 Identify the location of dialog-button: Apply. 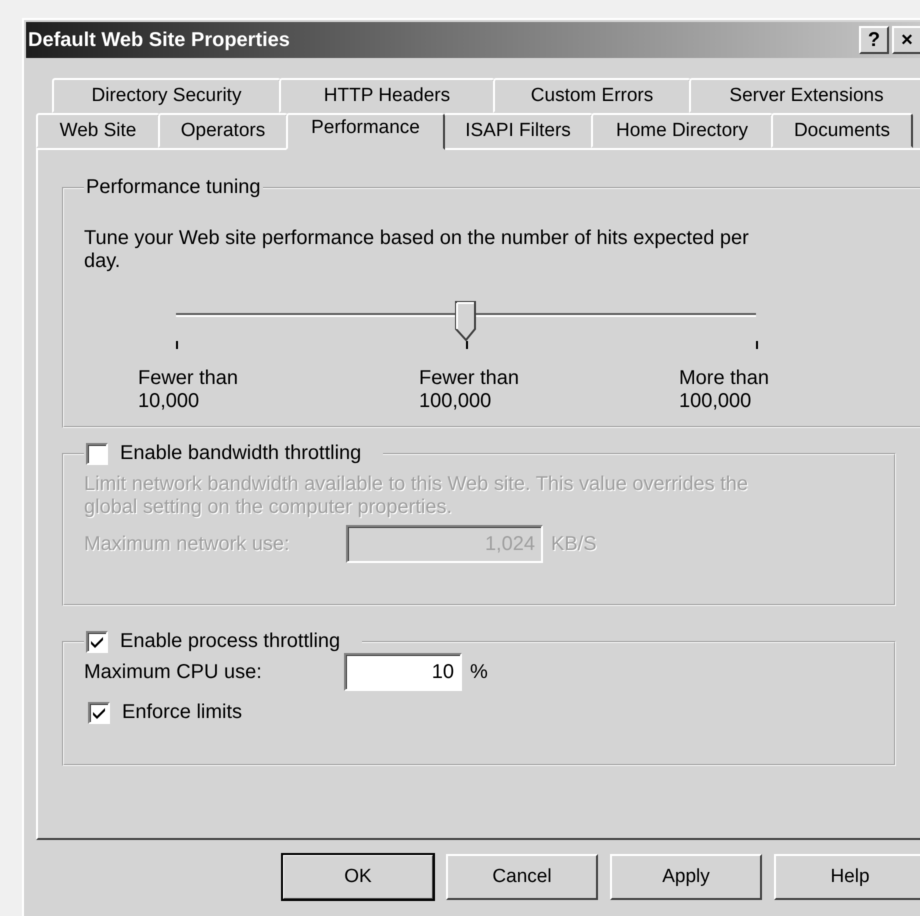
(686, 877).